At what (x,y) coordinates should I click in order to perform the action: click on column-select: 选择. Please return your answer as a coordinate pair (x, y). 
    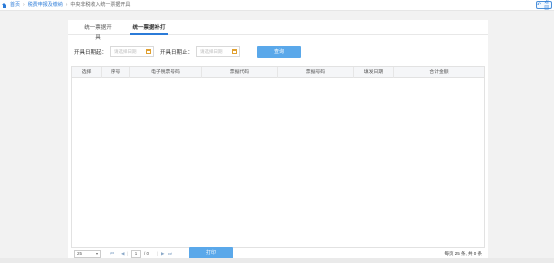
    Looking at the image, I should click on (87, 72).